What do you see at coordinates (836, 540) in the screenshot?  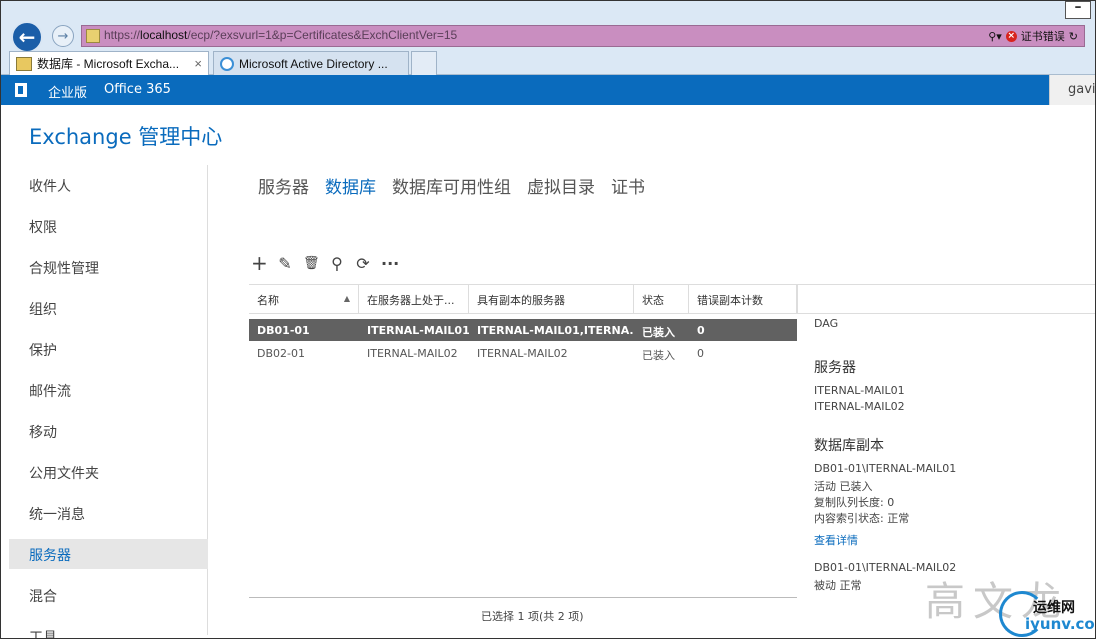 I see `view-details-link: 查看详情` at bounding box center [836, 540].